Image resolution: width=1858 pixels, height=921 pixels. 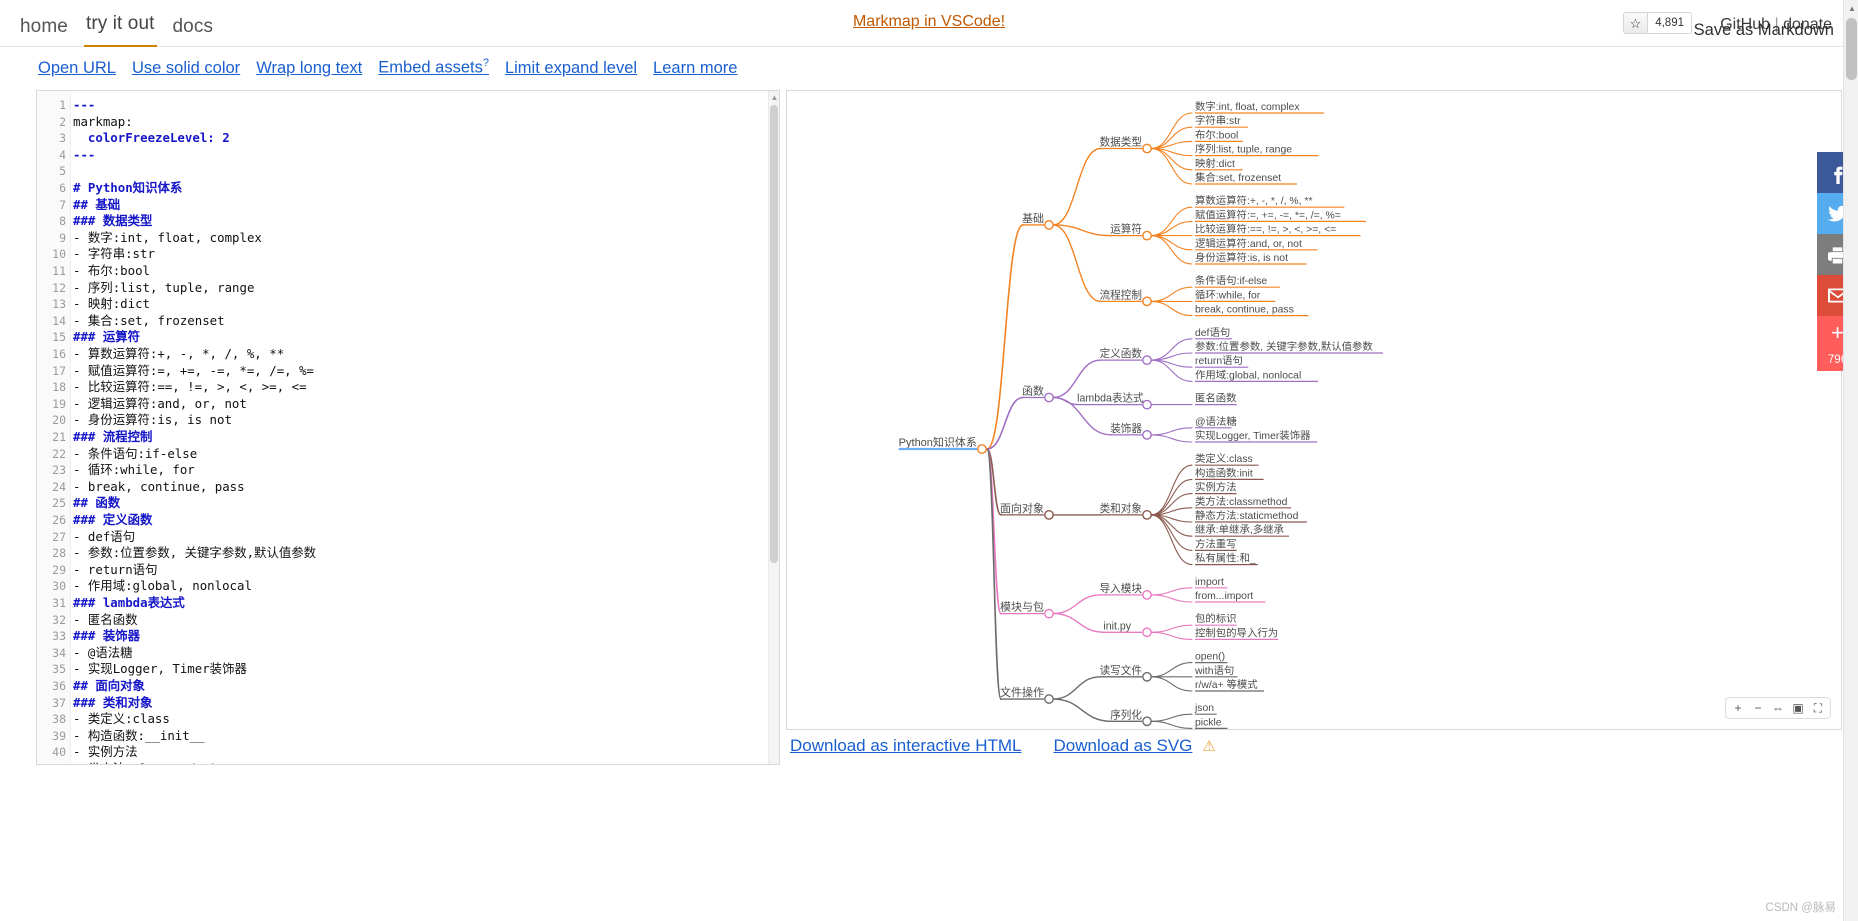 What do you see at coordinates (1126, 714) in the screenshot?
I see `markmap-node-label: 序列化` at bounding box center [1126, 714].